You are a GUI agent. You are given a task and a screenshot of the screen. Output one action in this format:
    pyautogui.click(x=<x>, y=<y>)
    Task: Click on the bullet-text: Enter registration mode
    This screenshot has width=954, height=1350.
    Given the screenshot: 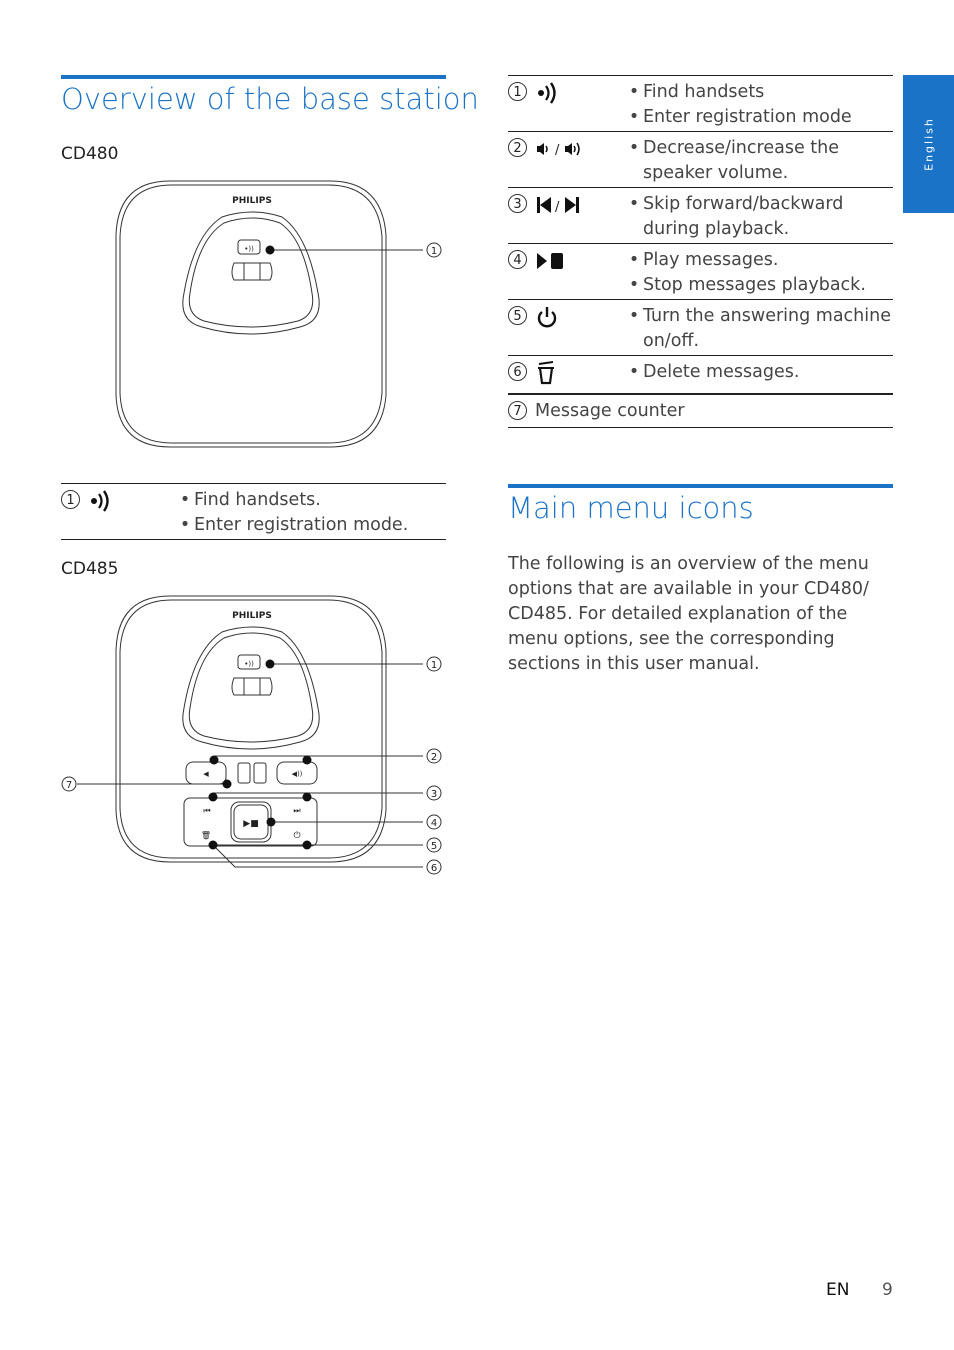 What is the action you would take?
    pyautogui.click(x=747, y=117)
    